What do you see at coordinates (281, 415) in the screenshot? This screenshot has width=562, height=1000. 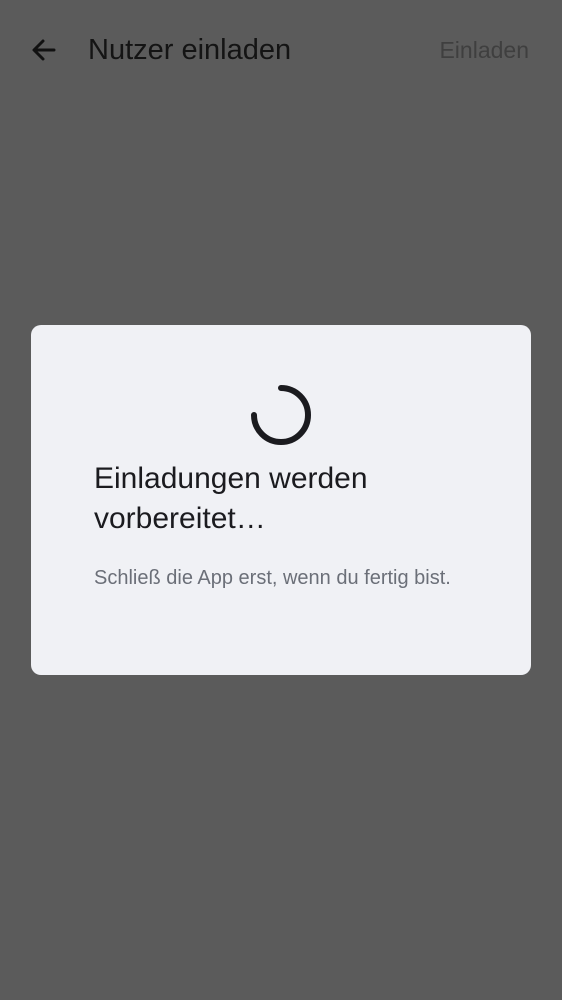 I see `loading-spinner-icon` at bounding box center [281, 415].